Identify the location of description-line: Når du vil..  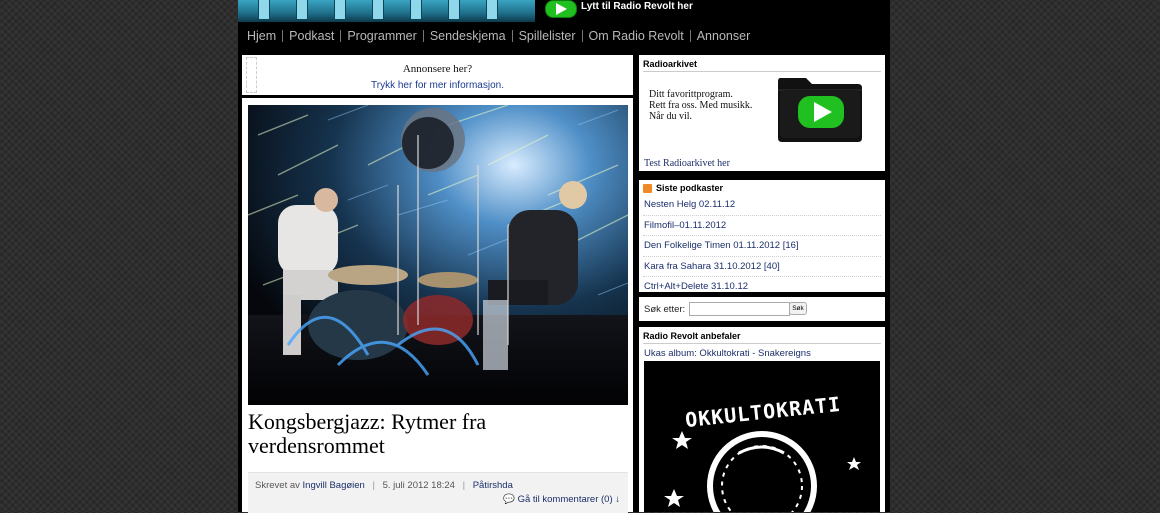
(671, 116).